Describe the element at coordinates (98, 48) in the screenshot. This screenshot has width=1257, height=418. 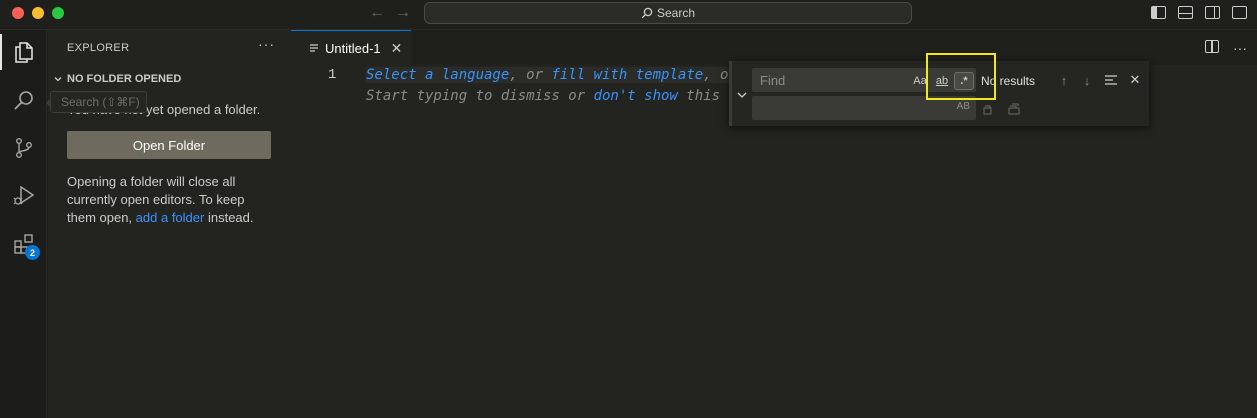
I see `sidebar-title: EXPLORER` at that location.